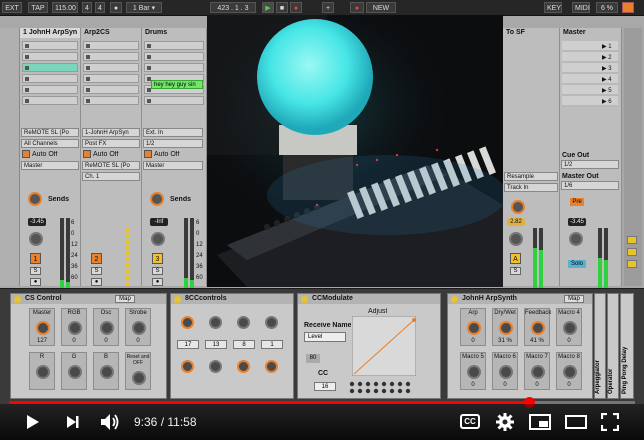 The width and height of the screenshot is (644, 440). What do you see at coordinates (531, 176) in the screenshot?
I see `audio-from-select: Resample` at bounding box center [531, 176].